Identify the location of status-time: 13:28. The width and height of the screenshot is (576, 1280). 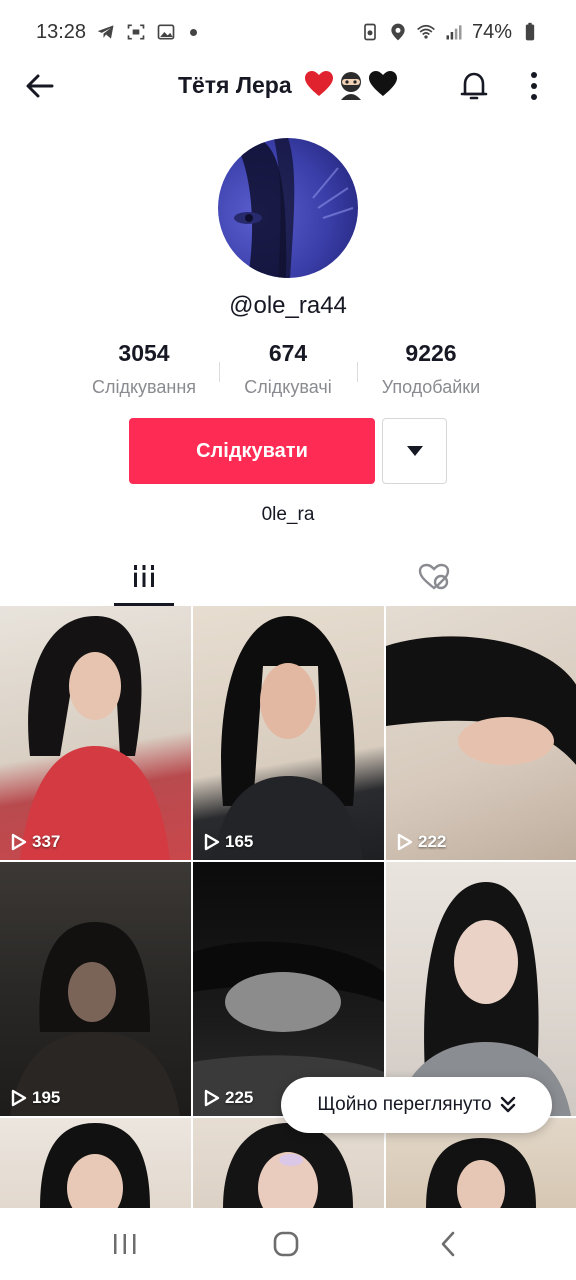
(61, 31).